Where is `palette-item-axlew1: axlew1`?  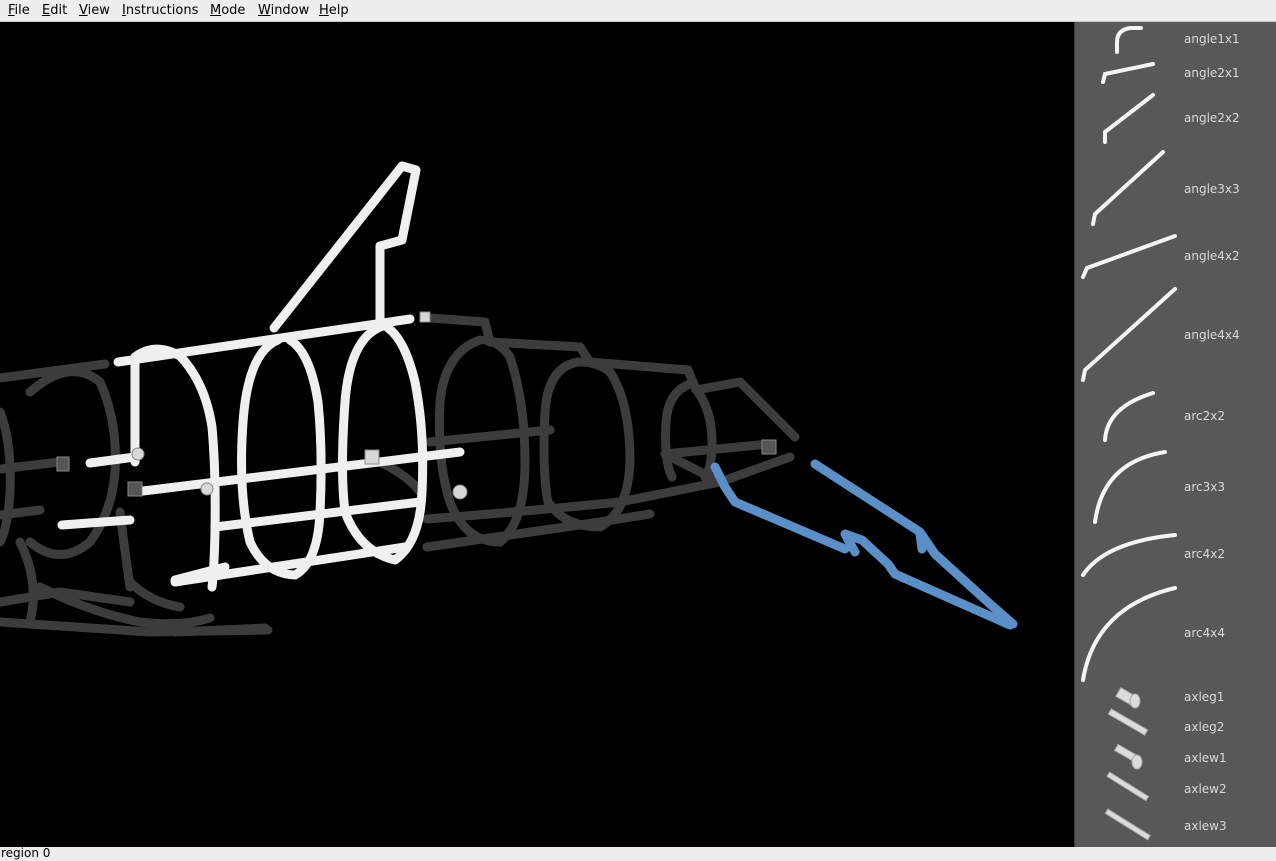
palette-item-axlew1: axlew1 is located at coordinates (1205, 758).